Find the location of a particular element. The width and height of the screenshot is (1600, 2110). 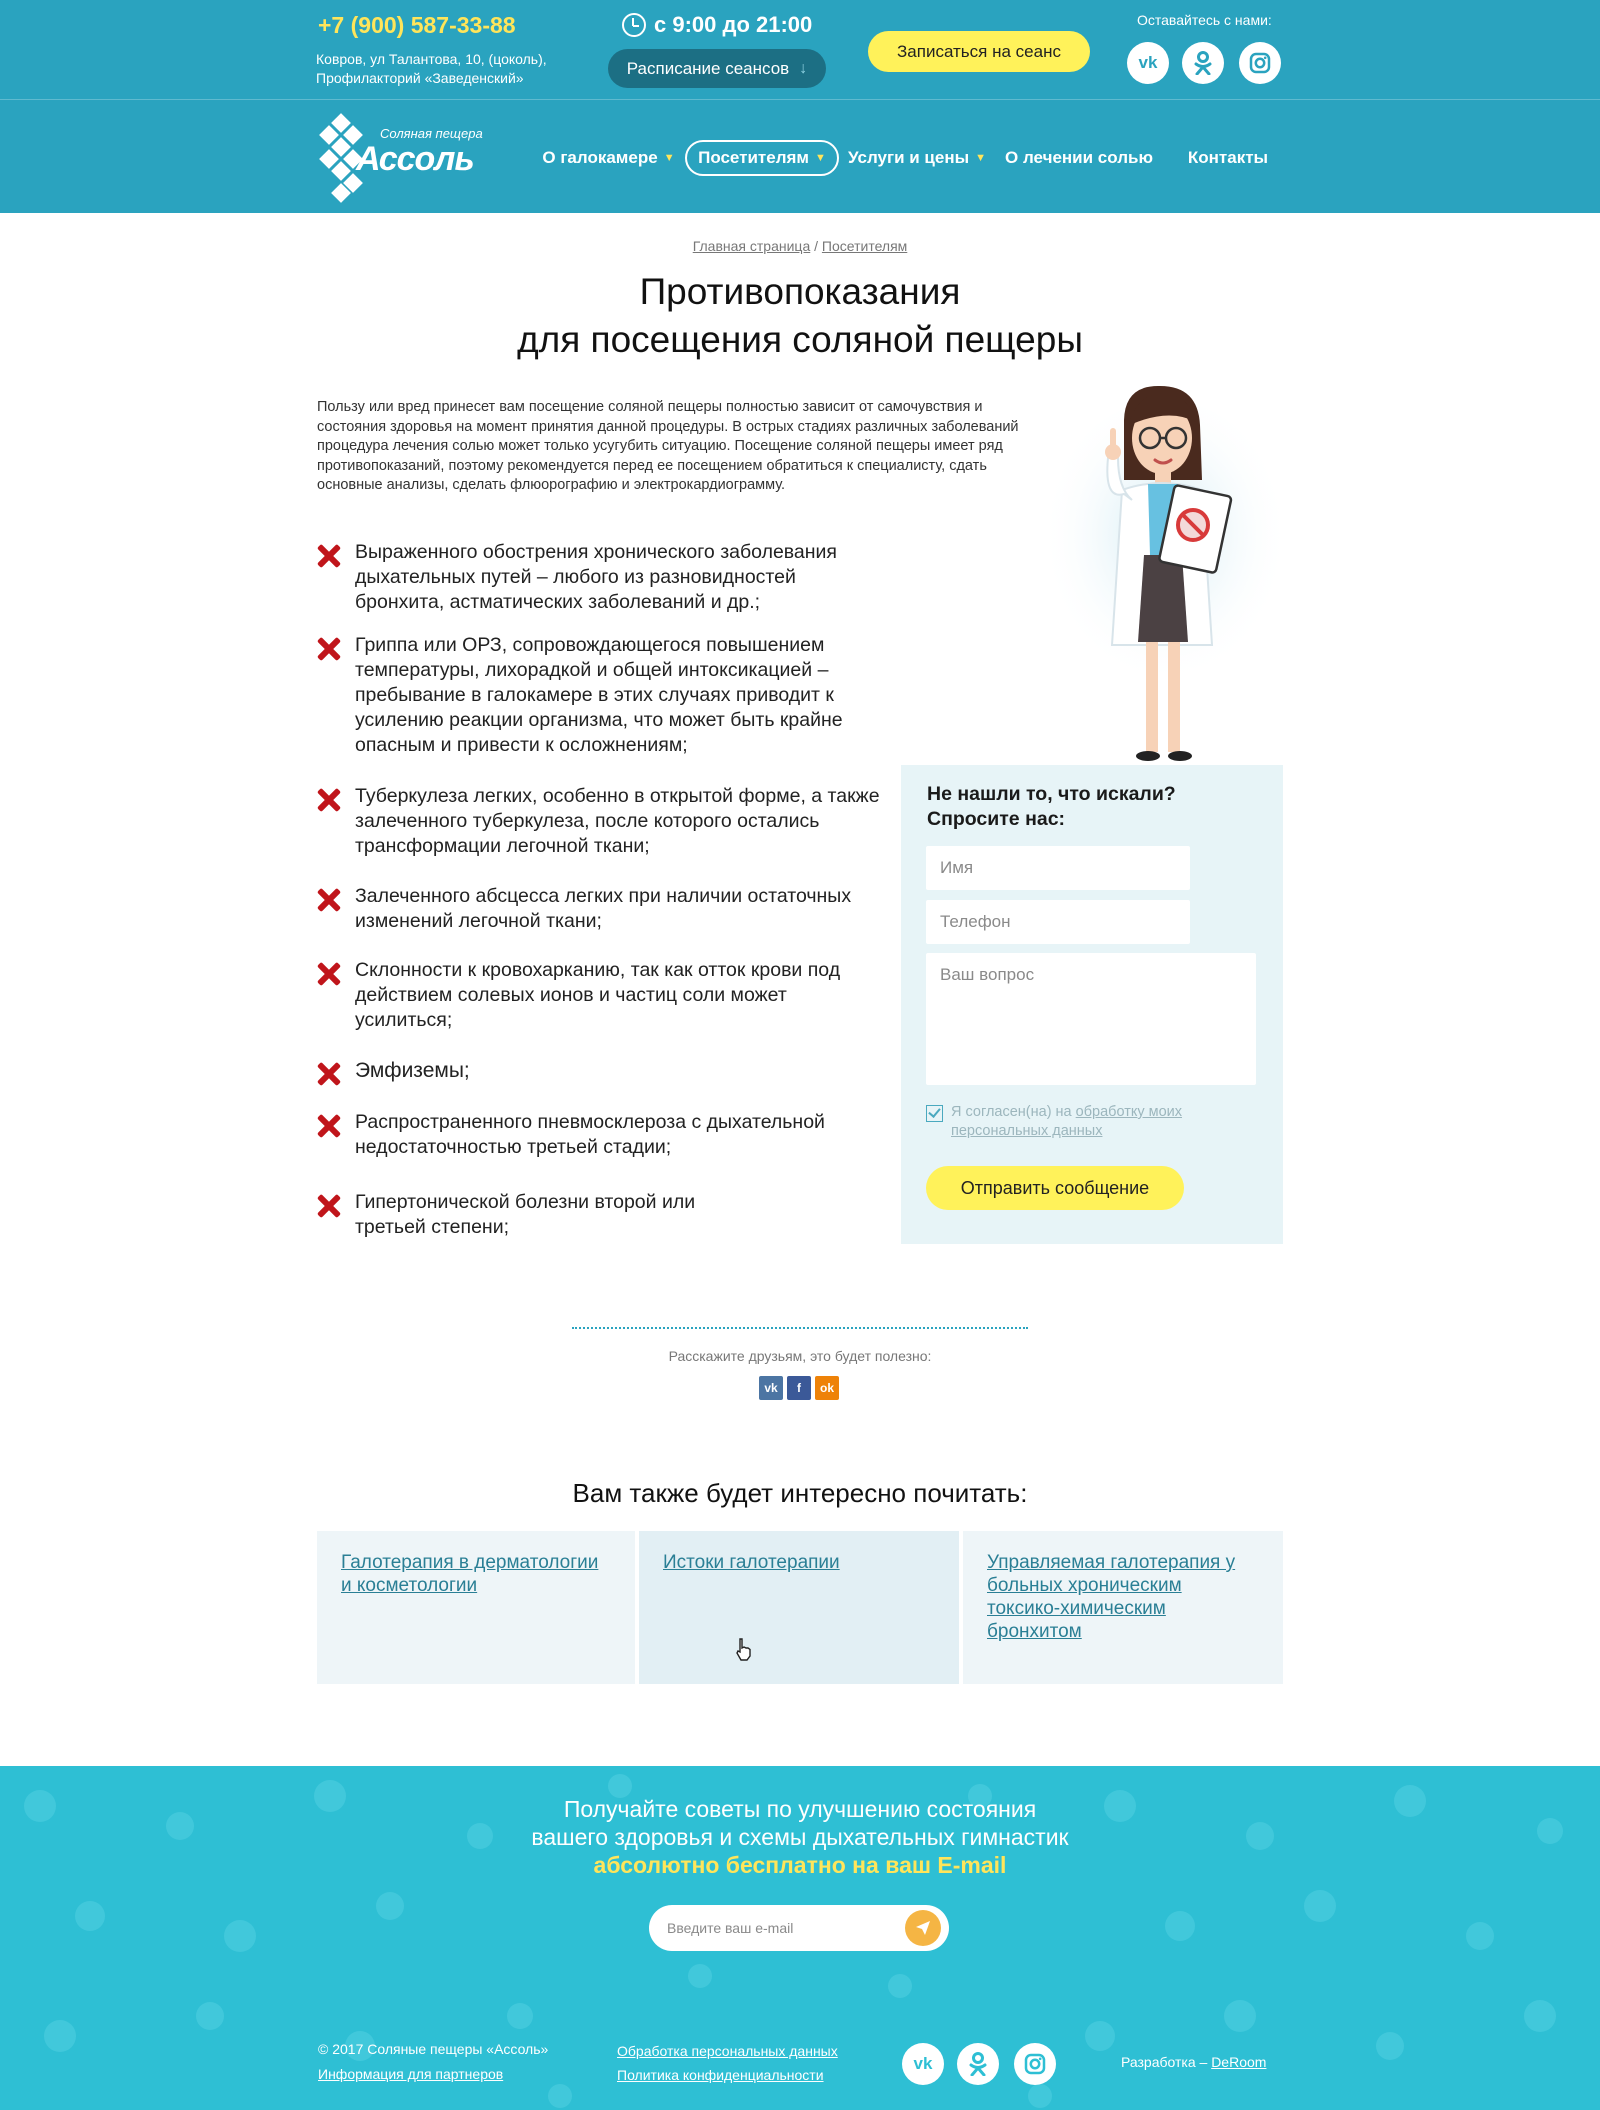

nav-label: Услуги и цены is located at coordinates (909, 157).